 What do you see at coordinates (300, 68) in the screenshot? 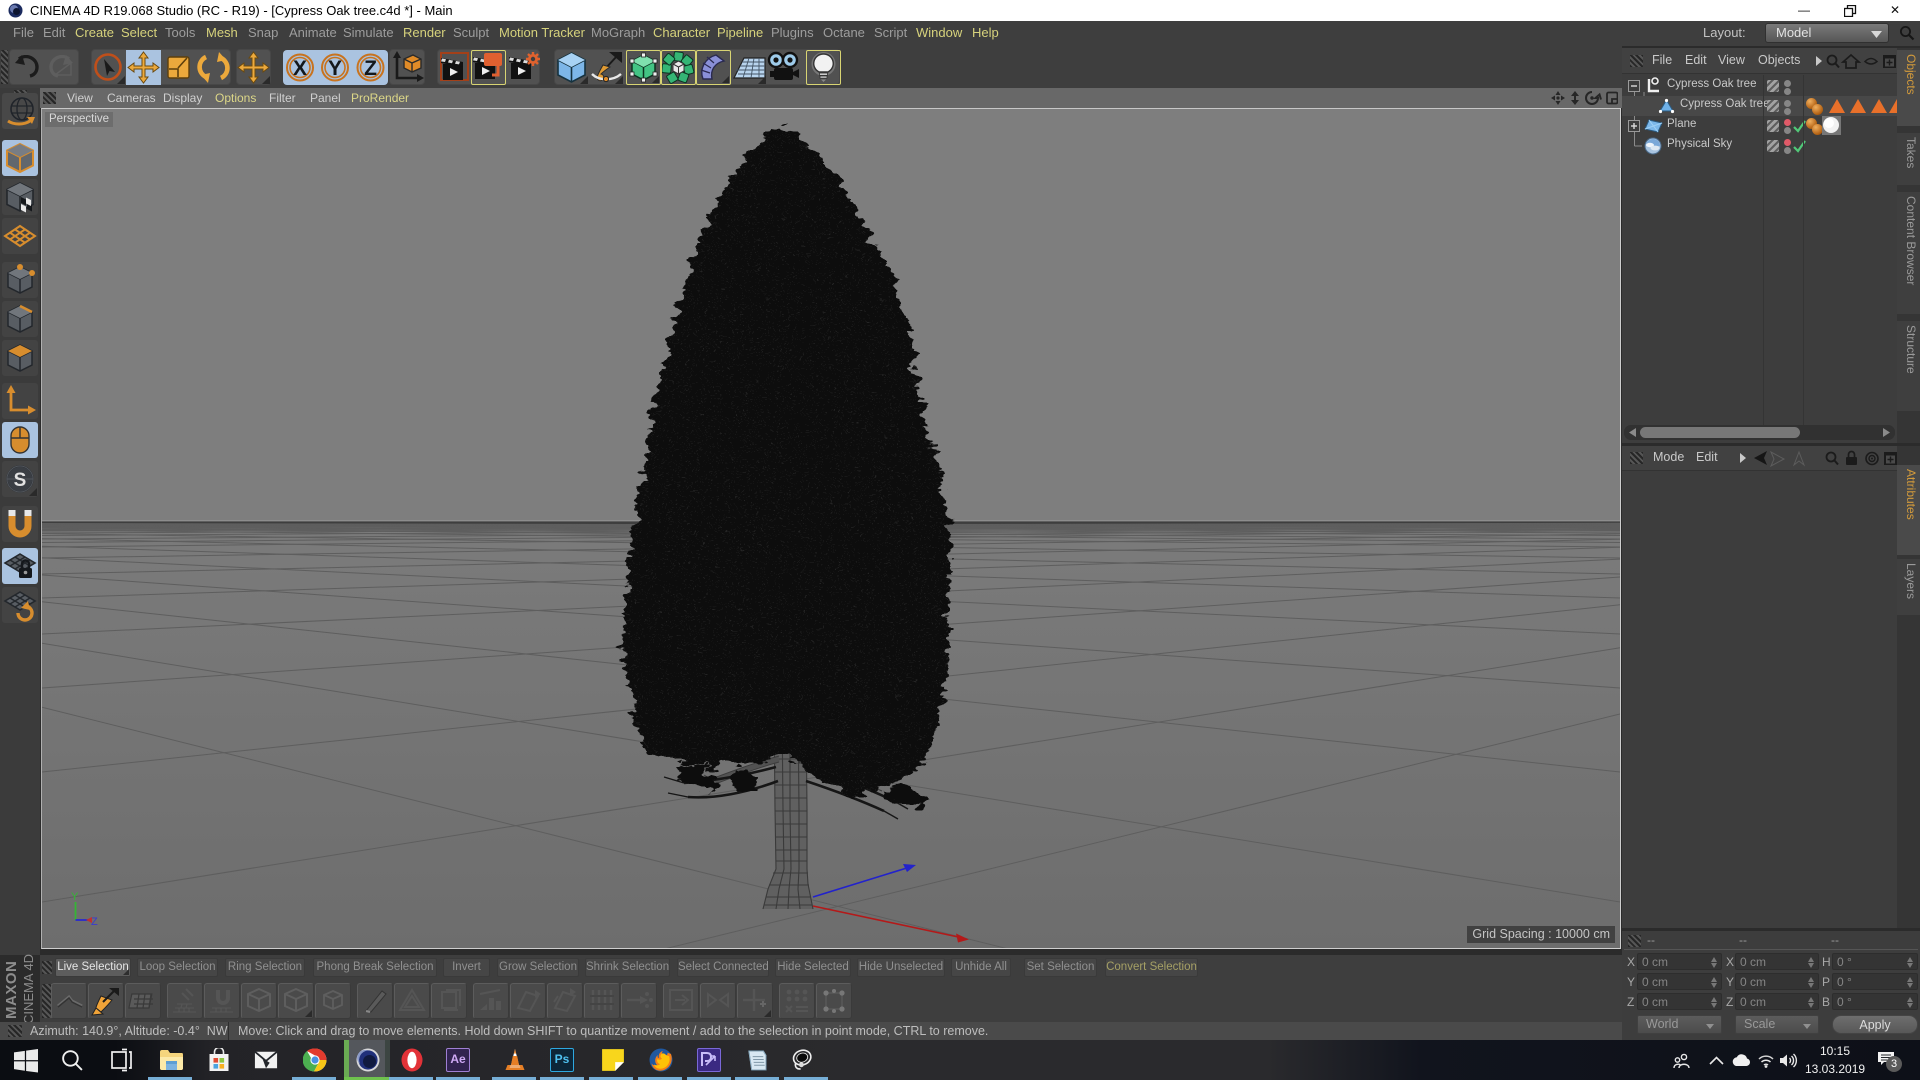
I see `svg-text: X` at bounding box center [300, 68].